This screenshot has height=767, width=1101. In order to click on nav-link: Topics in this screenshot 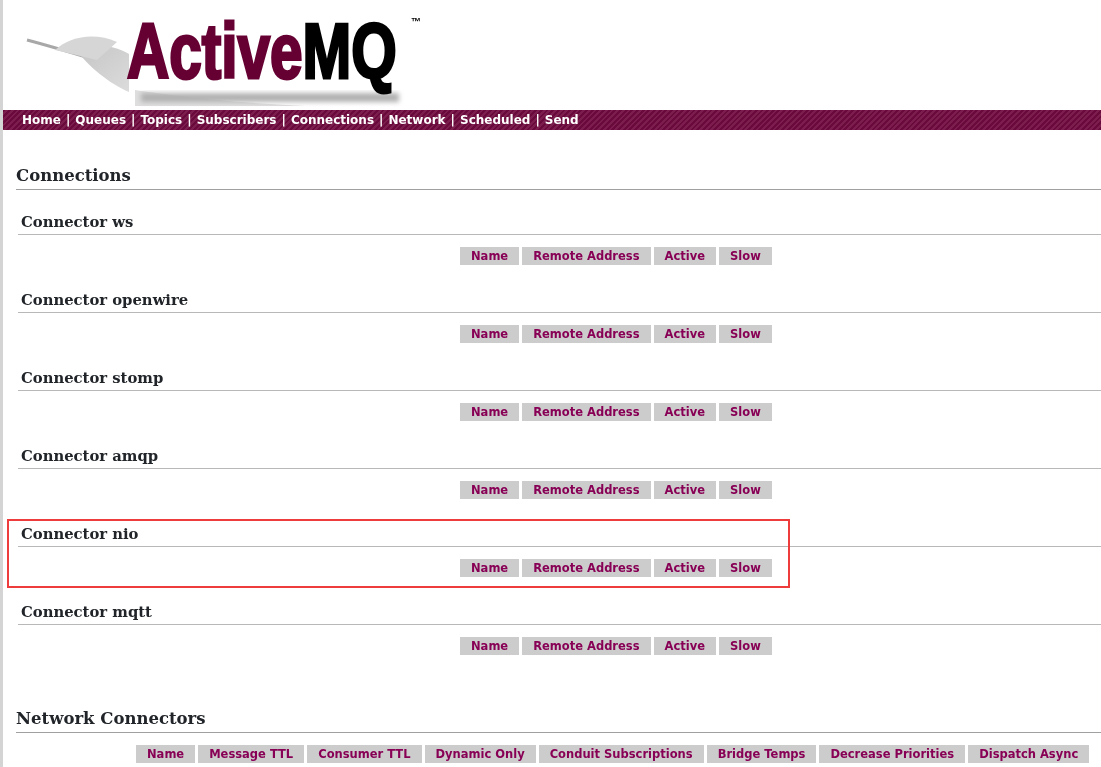, I will do `click(161, 120)`.